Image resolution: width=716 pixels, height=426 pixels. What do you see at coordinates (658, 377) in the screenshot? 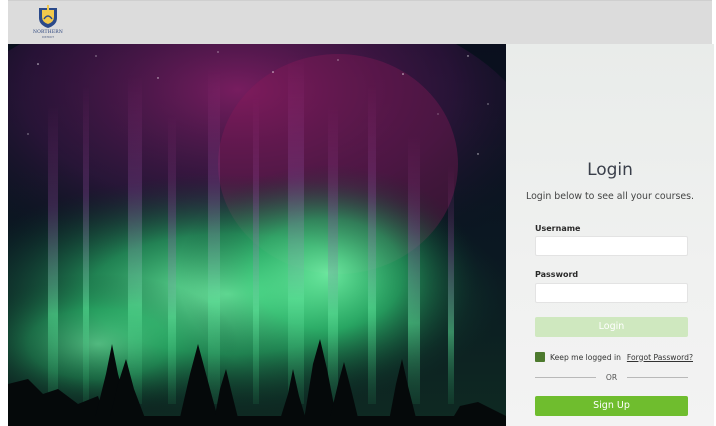
I see `divider-line-right` at bounding box center [658, 377].